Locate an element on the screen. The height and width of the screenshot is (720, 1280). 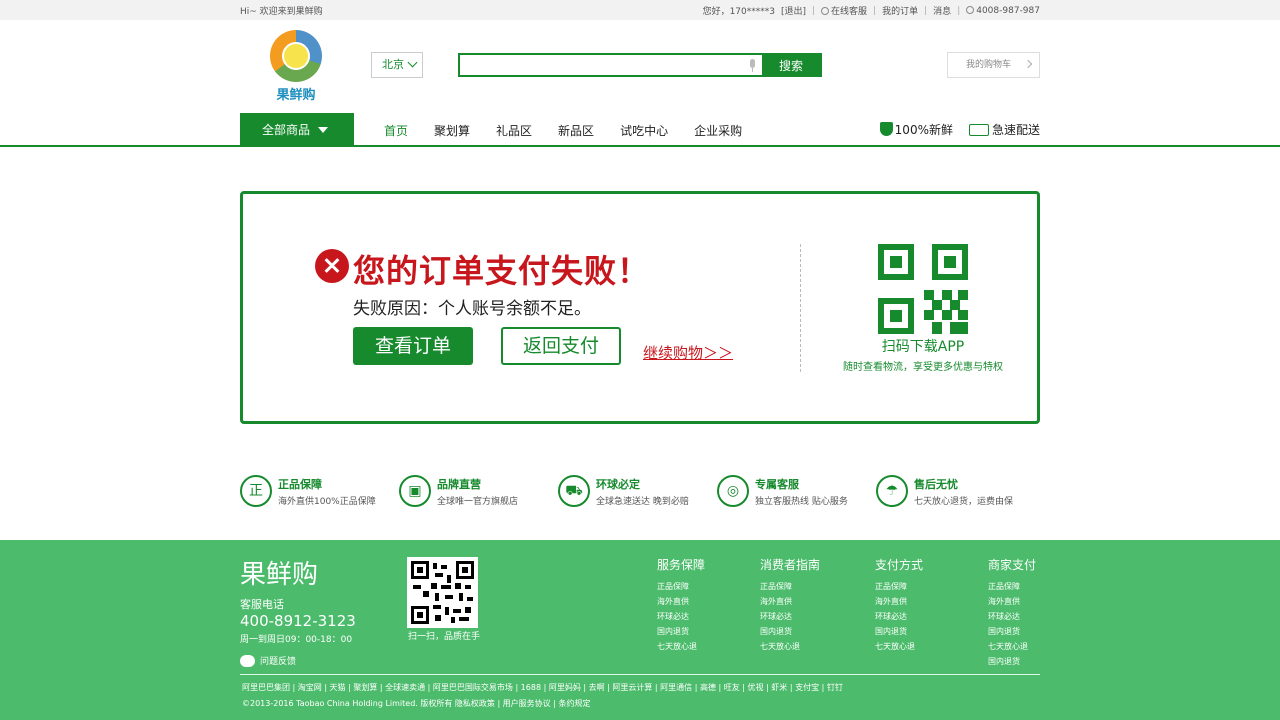
microphone-icon is located at coordinates (754, 65).